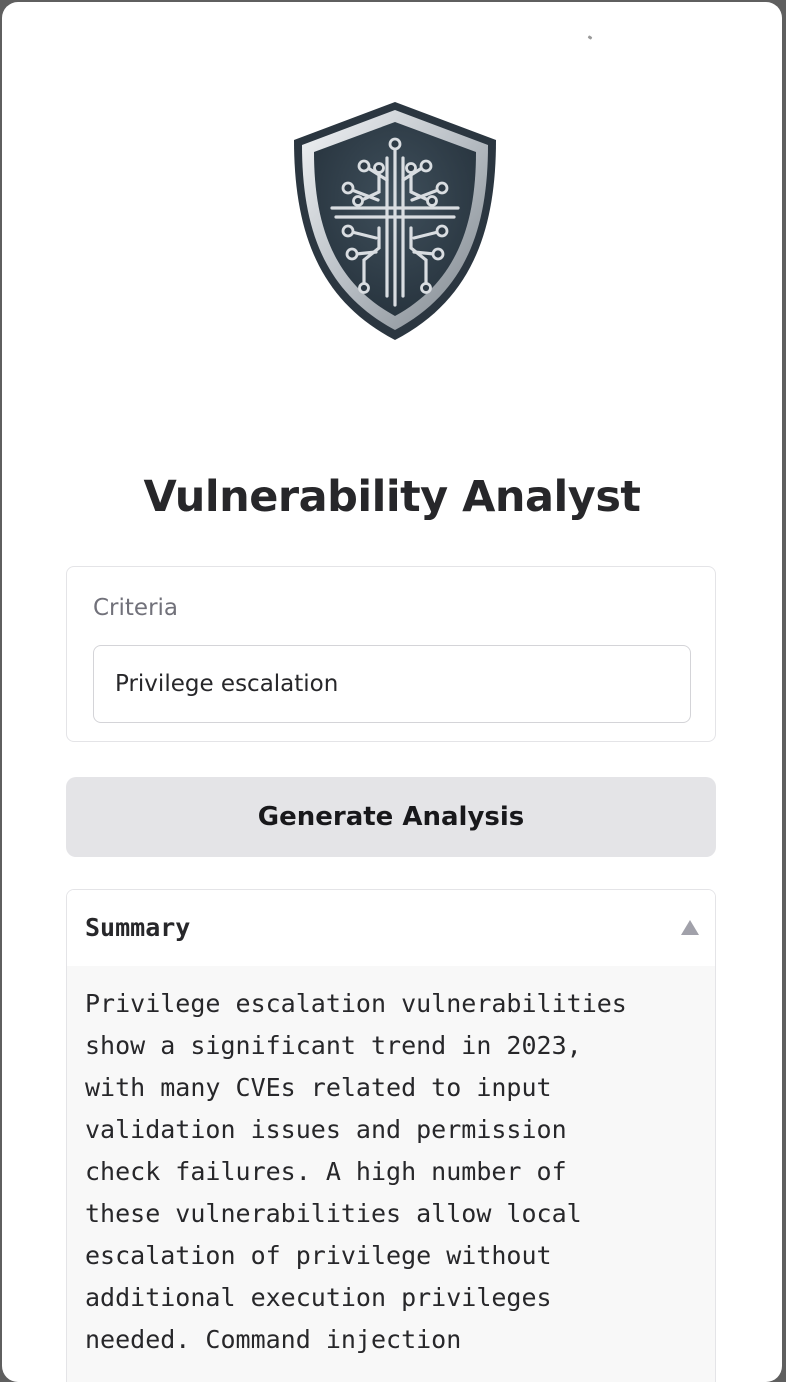 This screenshot has width=786, height=1382. What do you see at coordinates (690, 927) in the screenshot?
I see `triangle-up-icon` at bounding box center [690, 927].